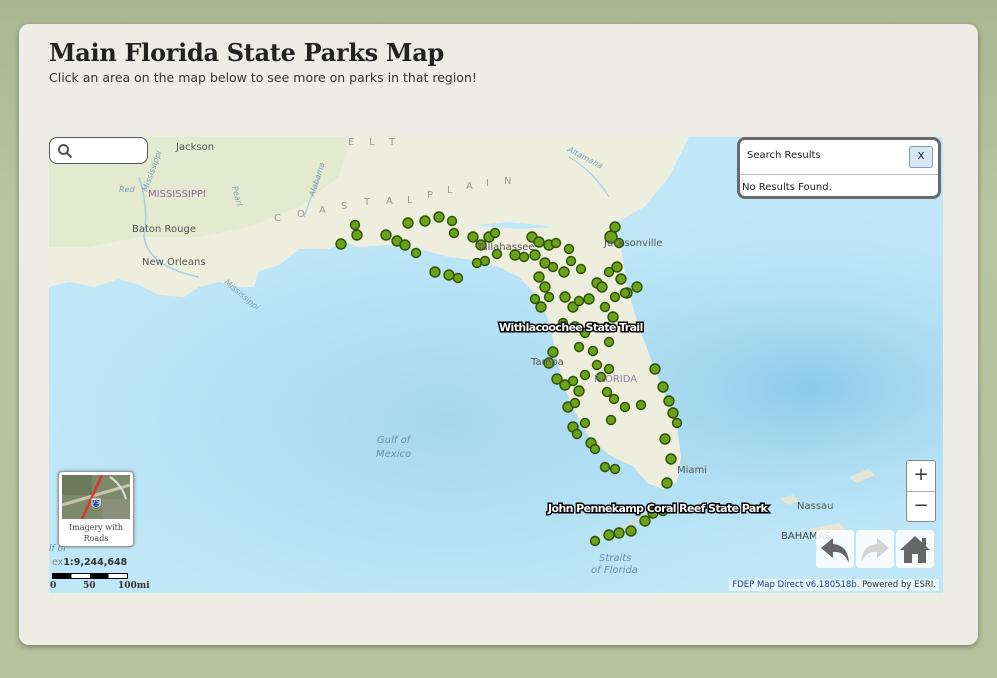 The width and height of the screenshot is (997, 678). What do you see at coordinates (921, 476) in the screenshot?
I see `zoom-in-button: +` at bounding box center [921, 476].